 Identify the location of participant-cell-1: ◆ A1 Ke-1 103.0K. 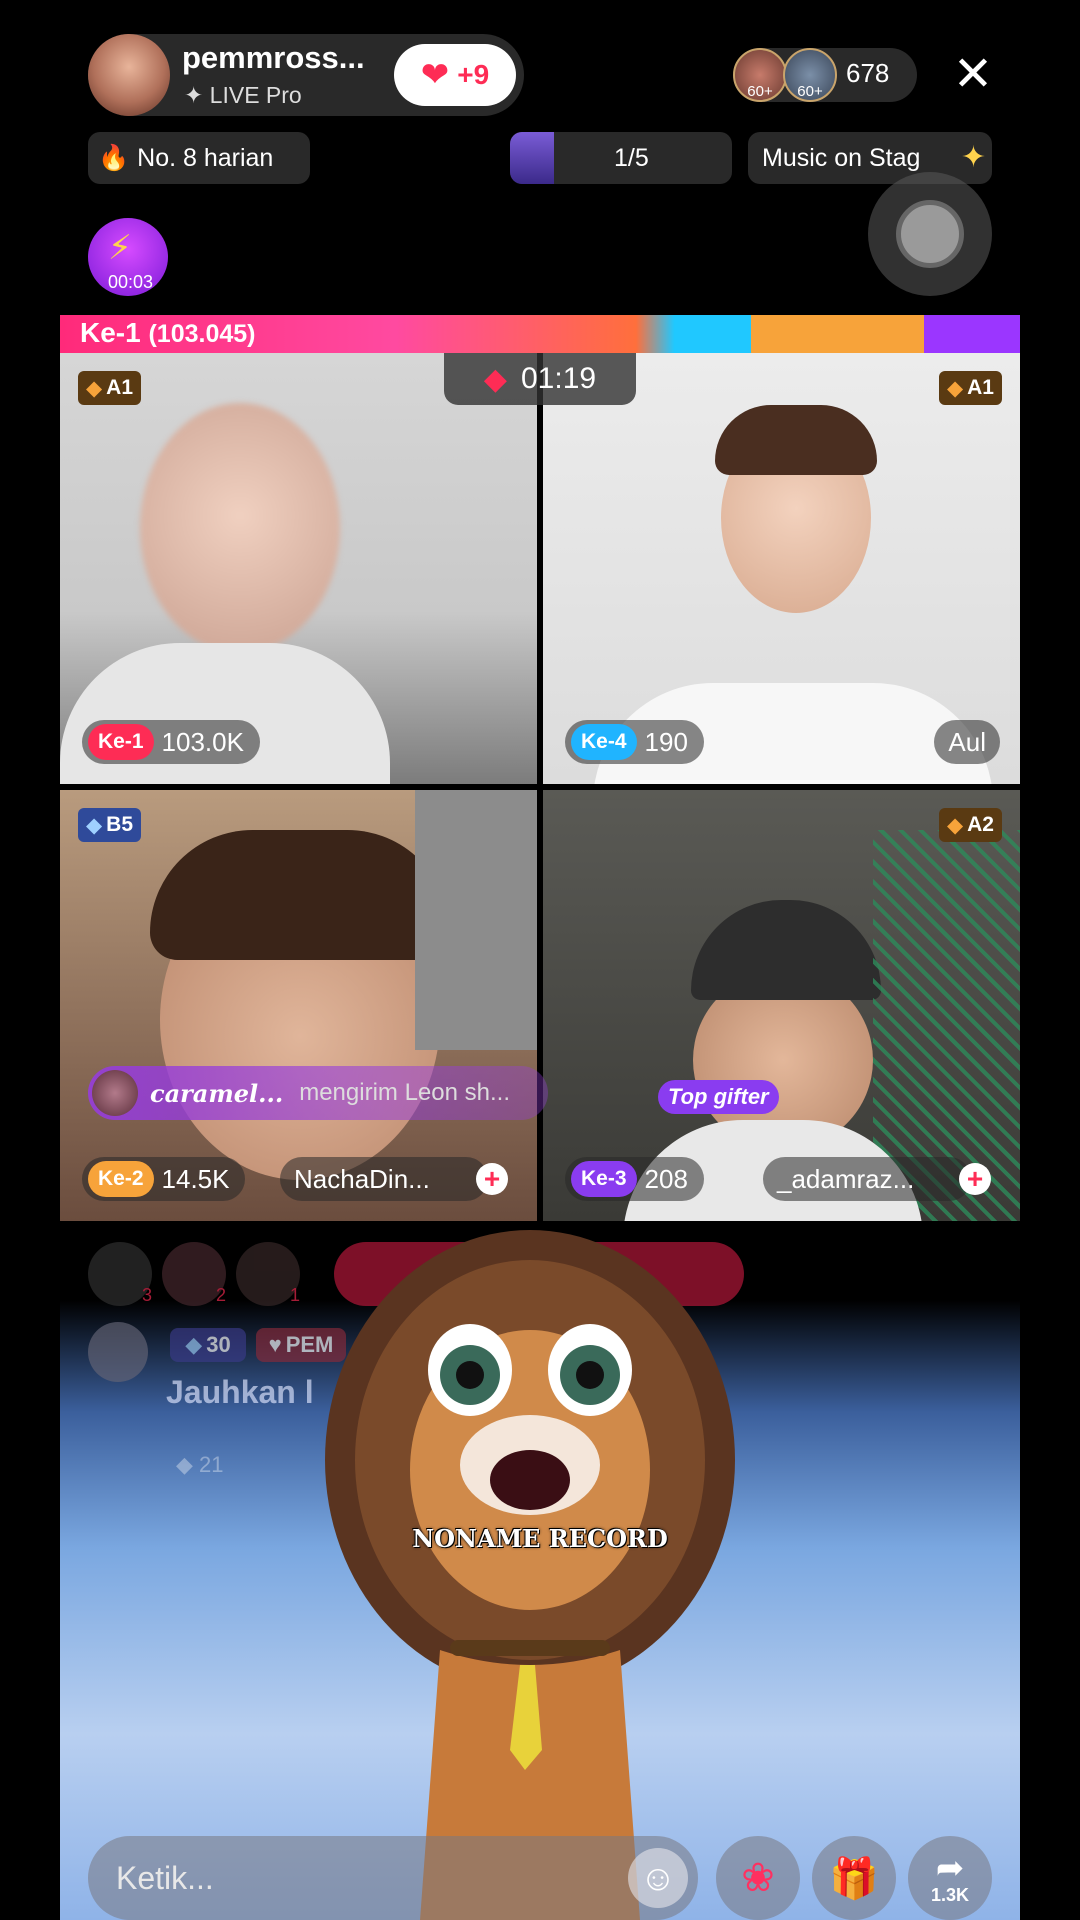
(298, 568).